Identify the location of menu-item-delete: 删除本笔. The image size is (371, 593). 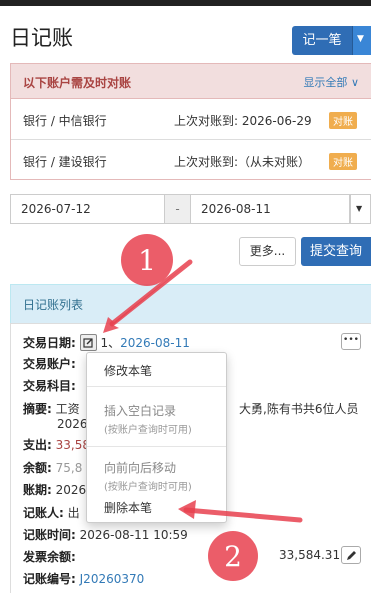
(128, 507).